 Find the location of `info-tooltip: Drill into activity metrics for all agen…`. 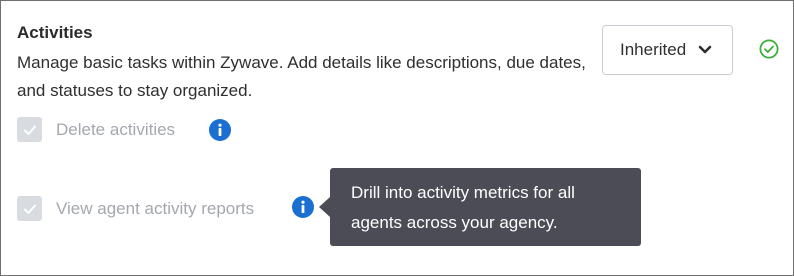

info-tooltip: Drill into activity metrics for all agen… is located at coordinates (485, 207).